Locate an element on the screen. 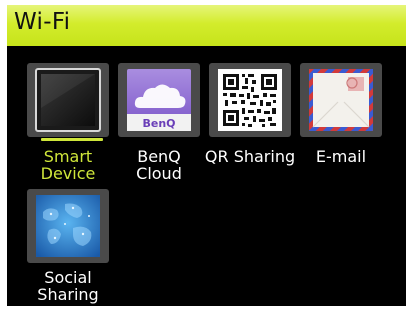 The width and height of the screenshot is (411, 311). benq-cloud-button: BenQ is located at coordinates (159, 100).